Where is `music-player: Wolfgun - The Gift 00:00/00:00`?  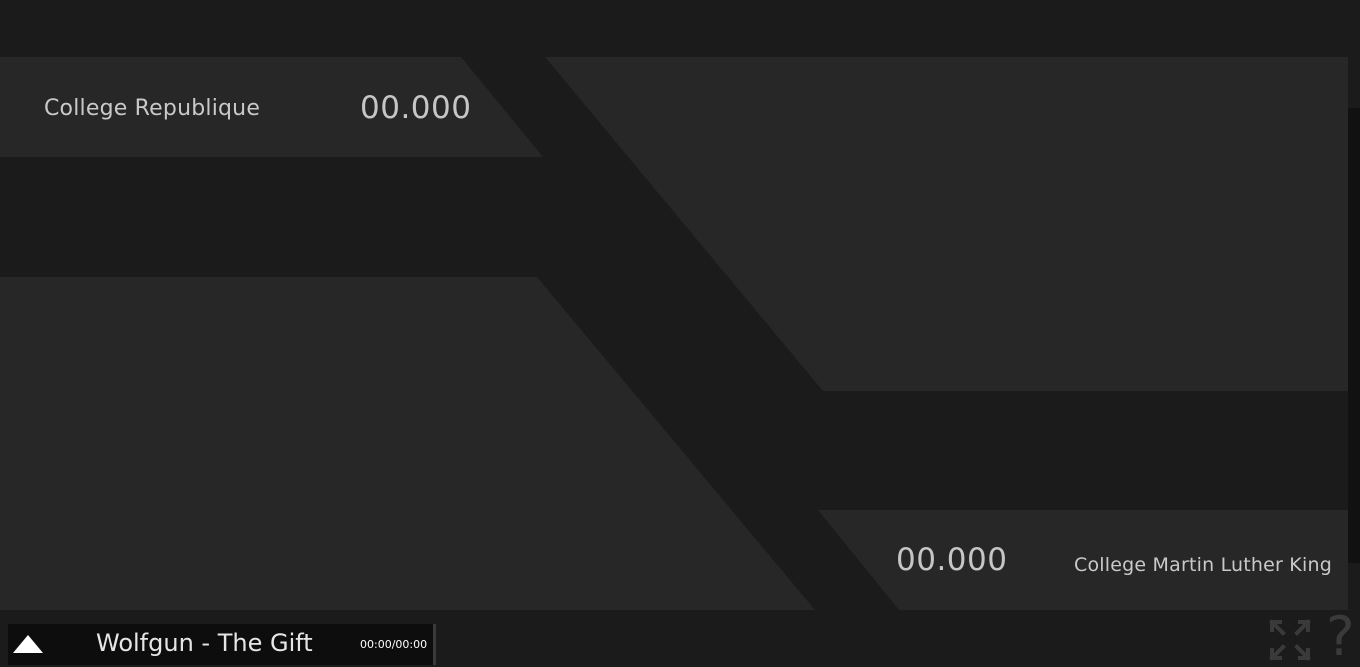
music-player: Wolfgun - The Gift 00:00/00:00 is located at coordinates (222, 644).